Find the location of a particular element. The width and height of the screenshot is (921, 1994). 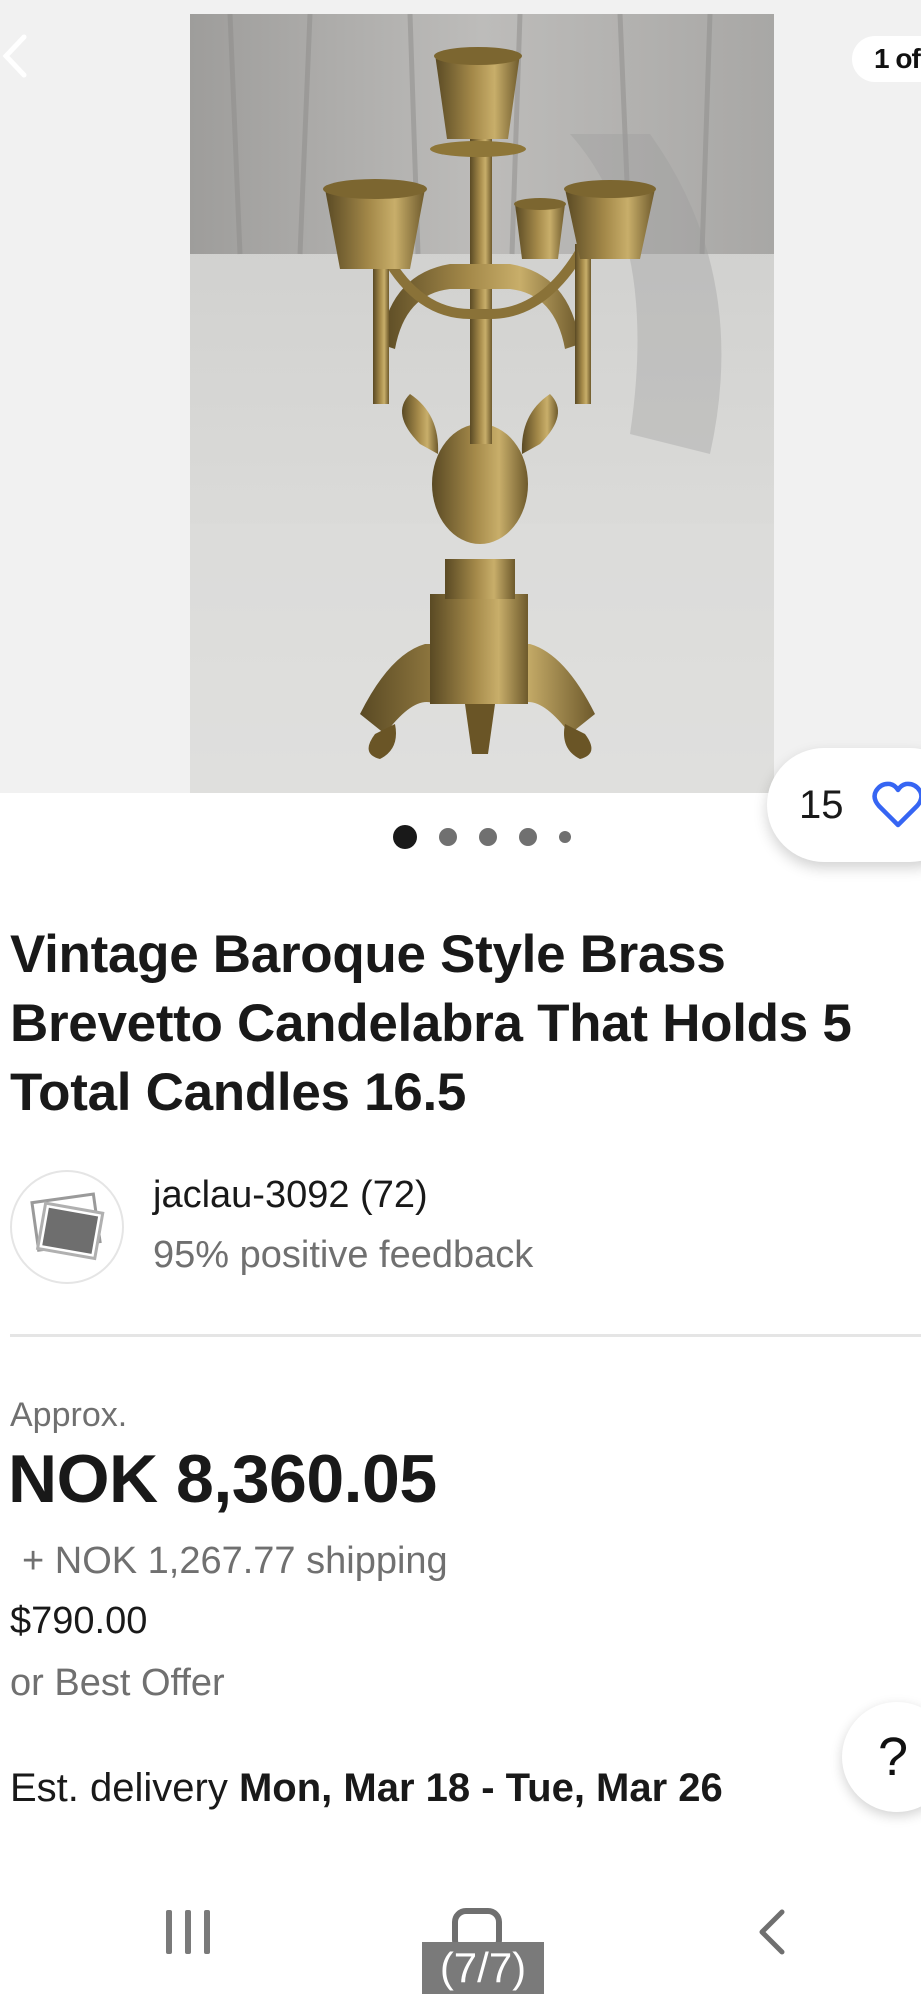

estimated-delivery: Est. delivery Mon, Mar 18 - Tue, Mar 26 is located at coordinates (366, 1788).